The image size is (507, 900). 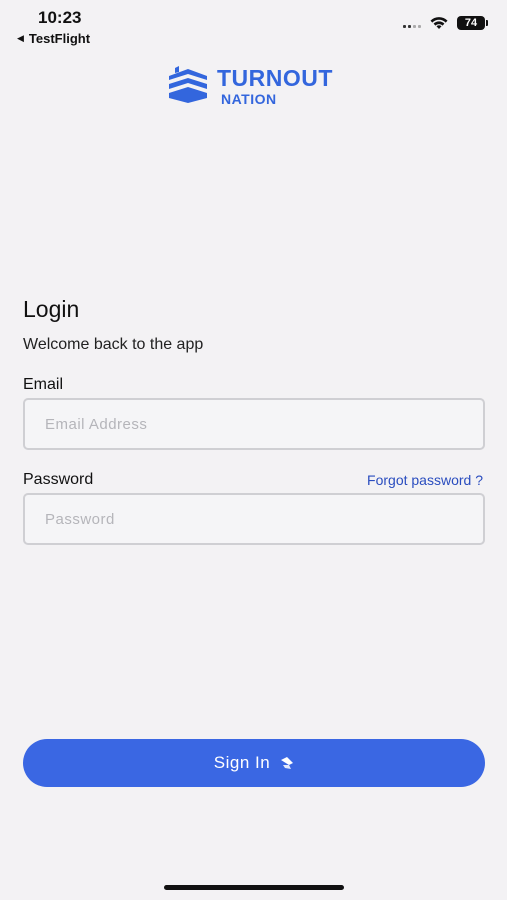 What do you see at coordinates (254, 424) in the screenshot?
I see `email-field` at bounding box center [254, 424].